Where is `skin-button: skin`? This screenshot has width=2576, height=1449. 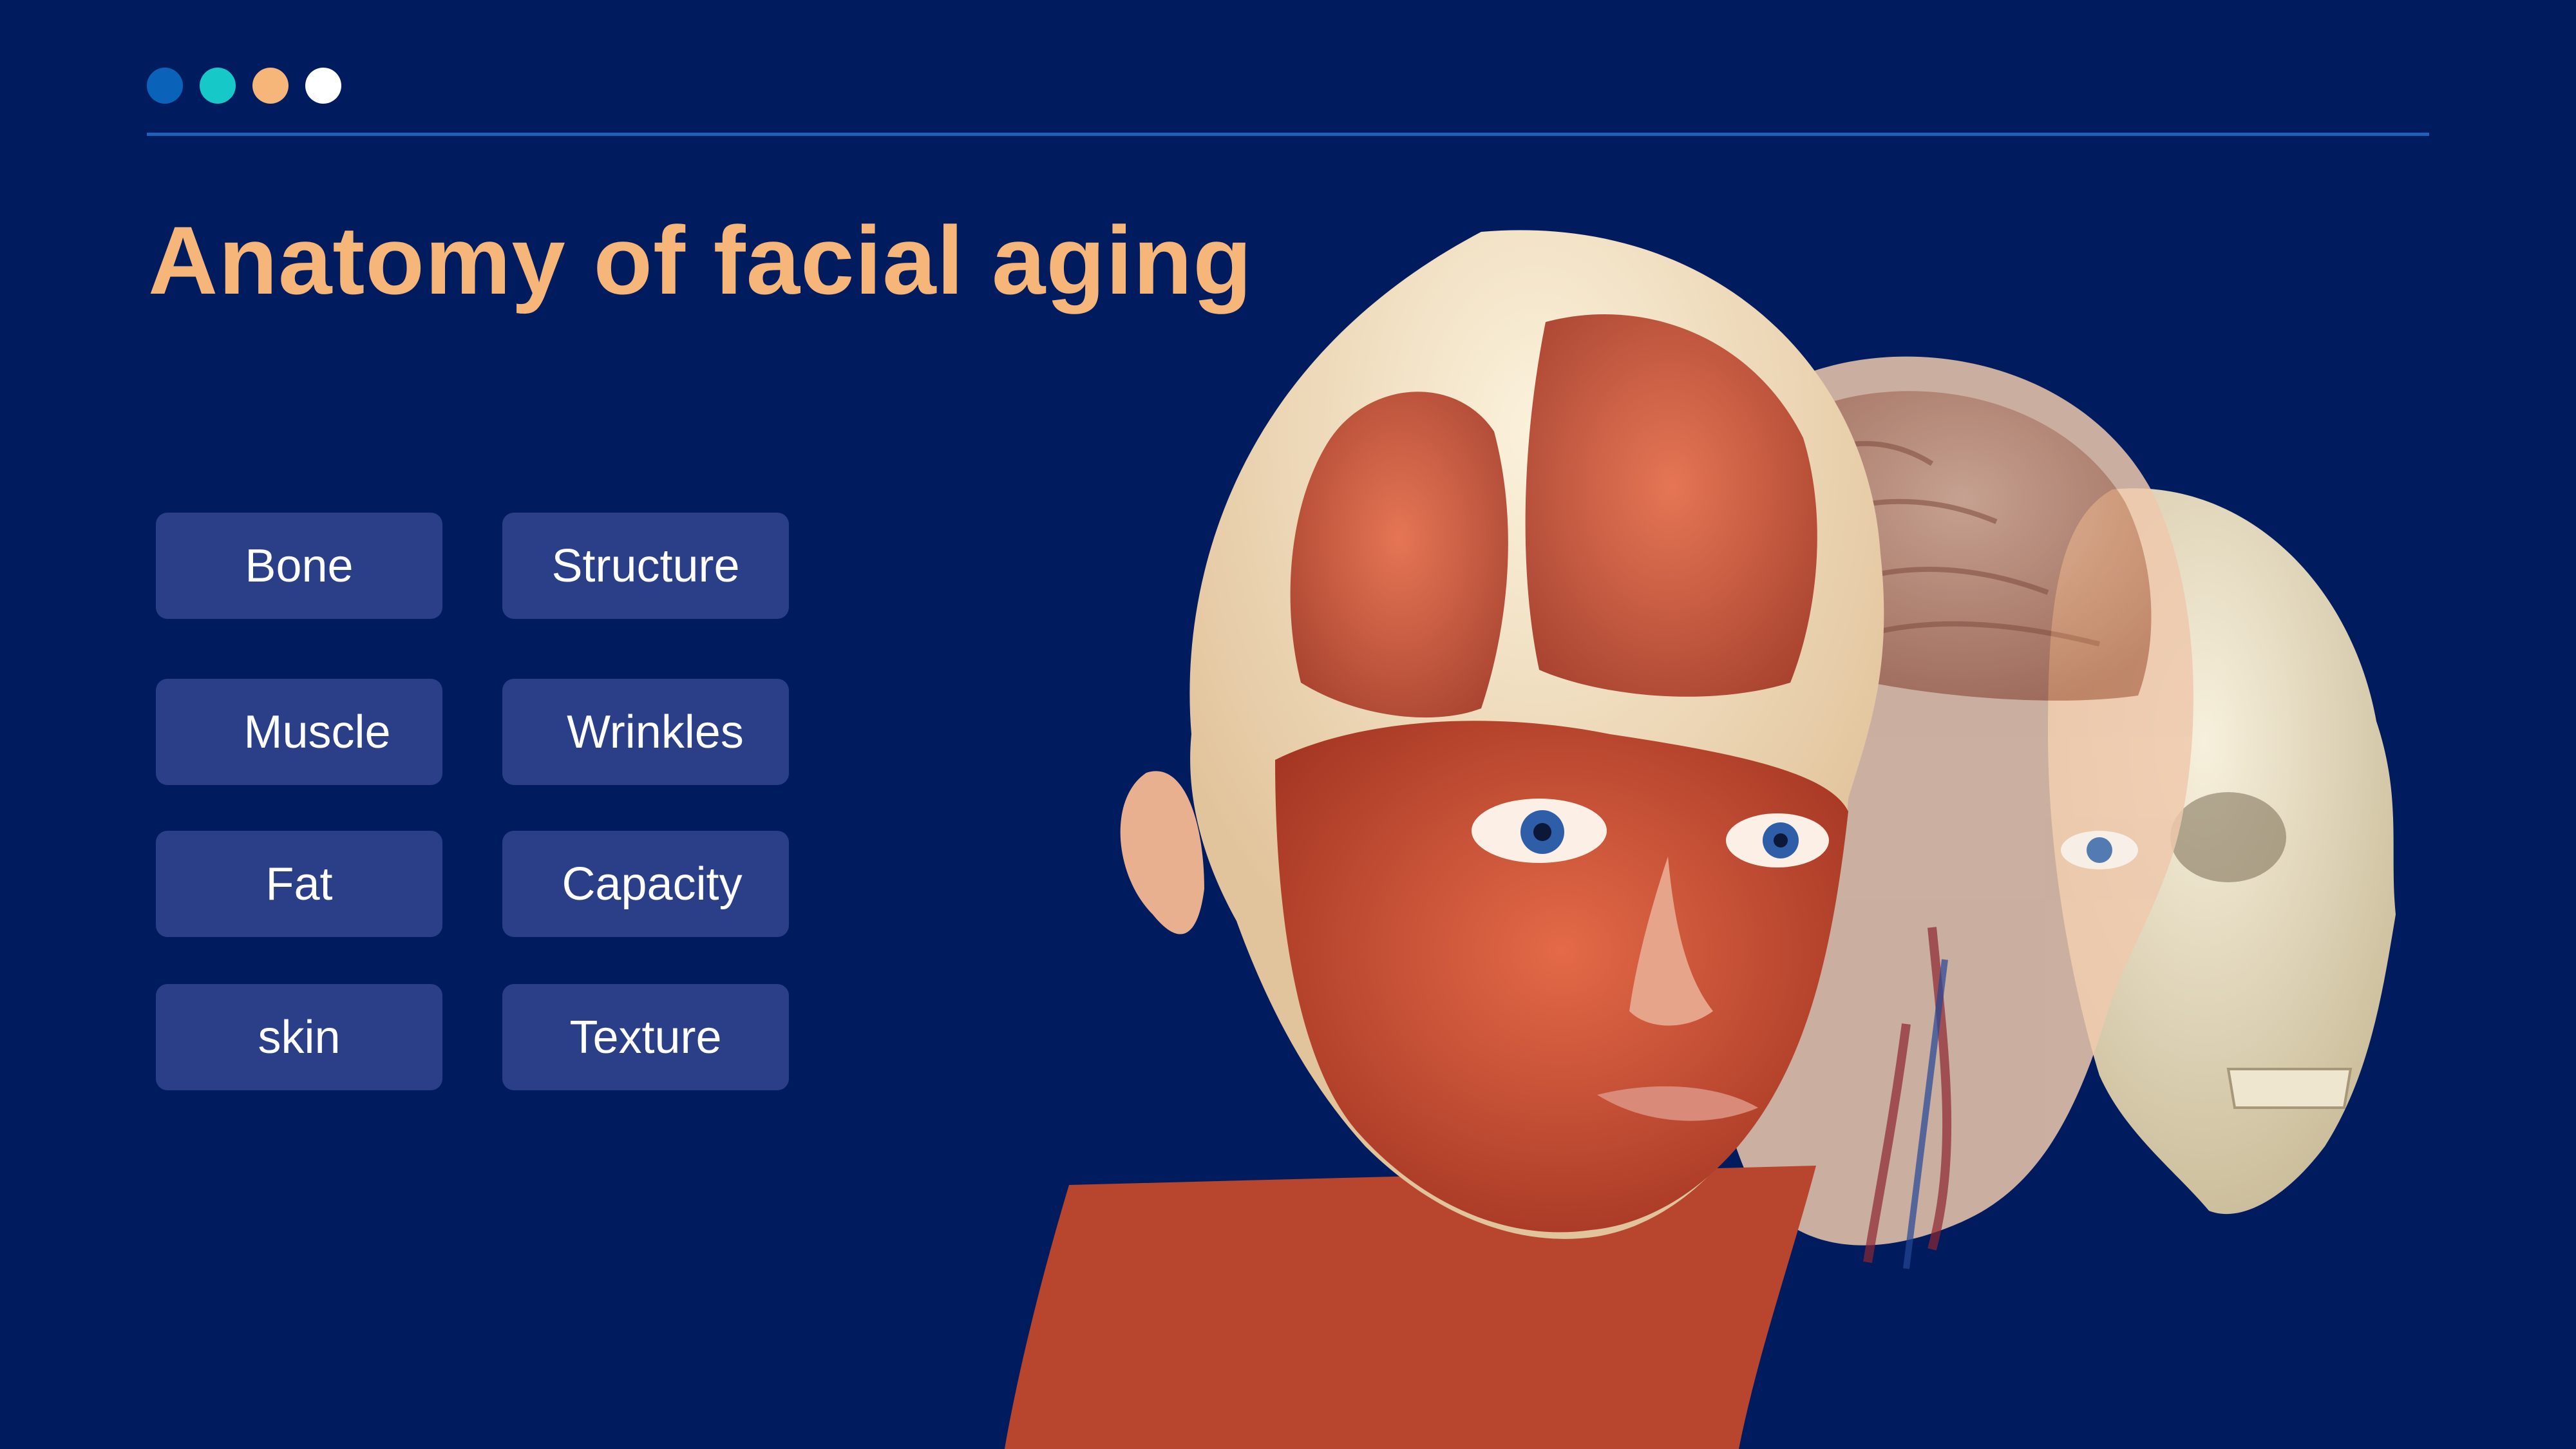
skin-button: skin is located at coordinates (299, 1037).